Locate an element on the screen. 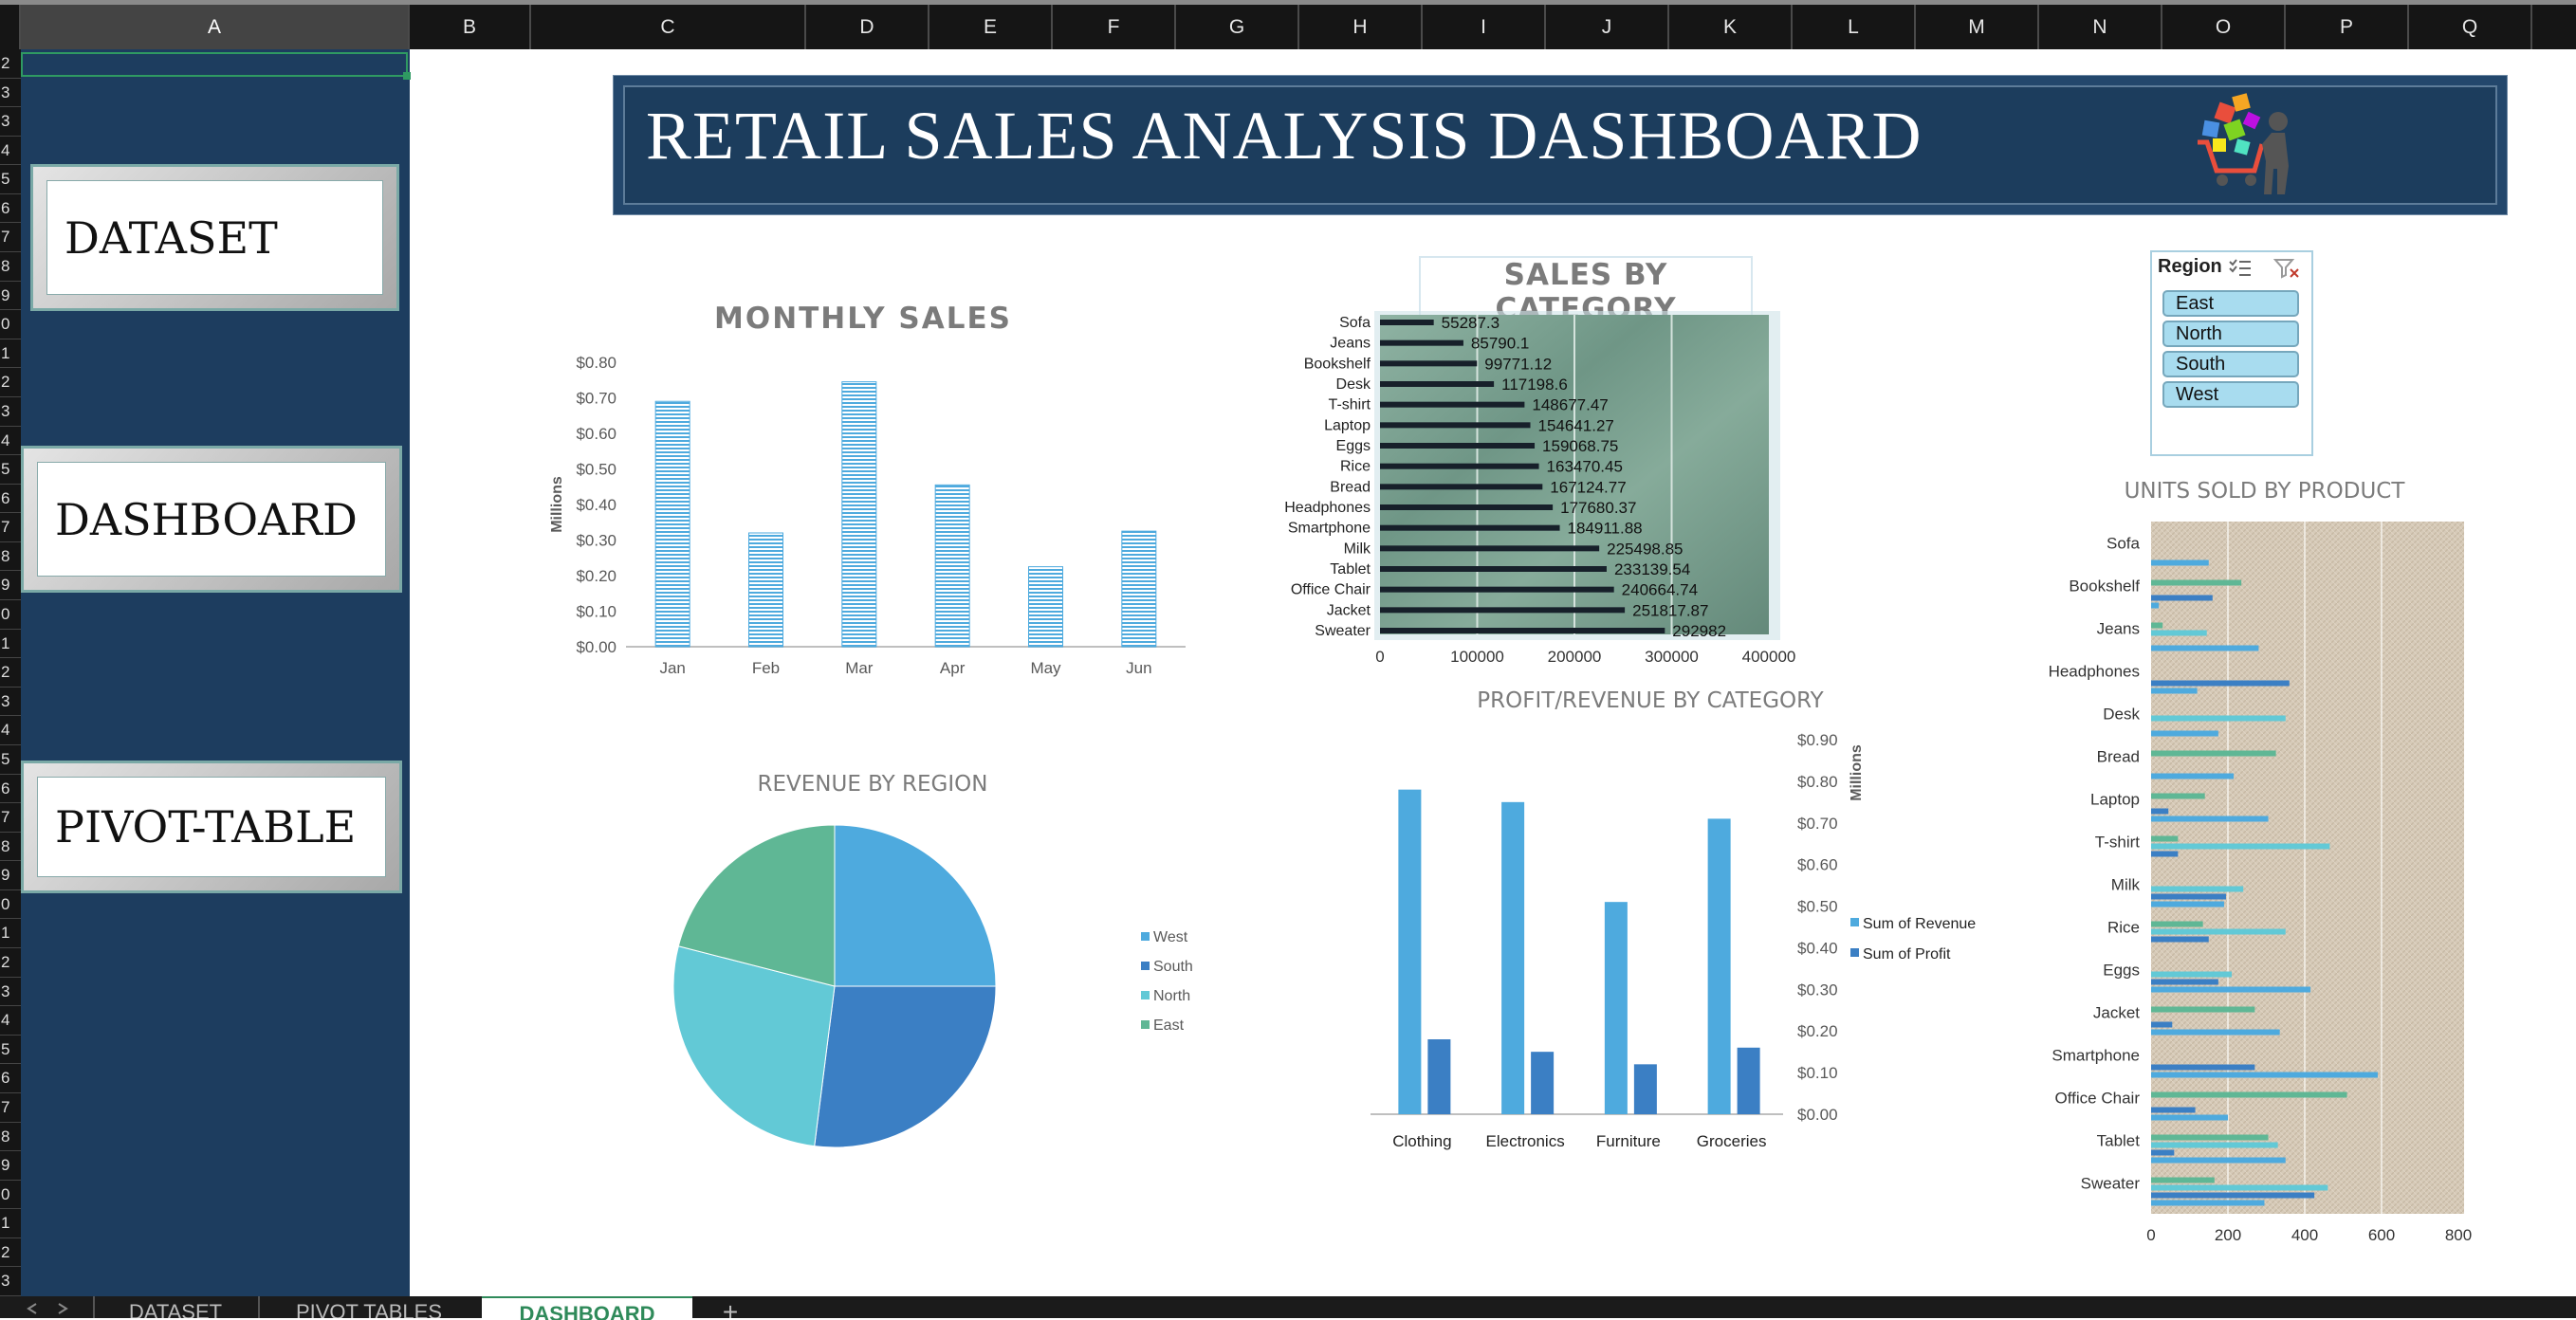  dashboard-title-banner: RETAIL SALES ANALYSIS DASHBOARD is located at coordinates (1560, 145).